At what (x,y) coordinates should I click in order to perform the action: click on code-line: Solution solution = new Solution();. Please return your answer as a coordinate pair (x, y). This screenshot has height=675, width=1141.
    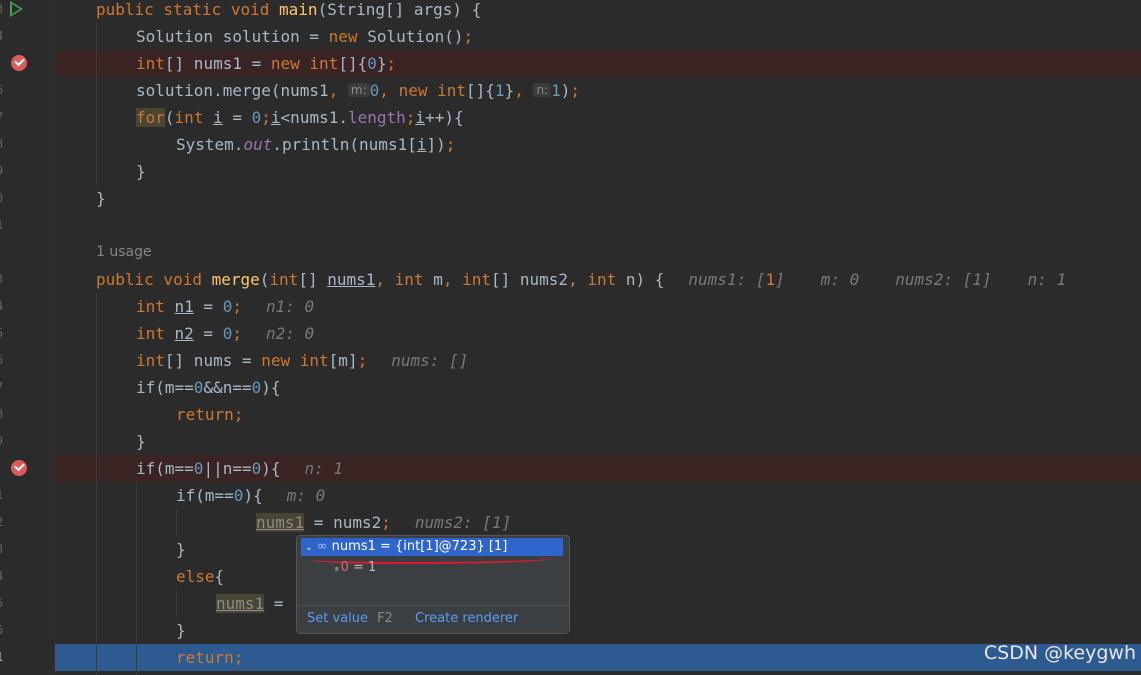
    Looking at the image, I should click on (304, 36).